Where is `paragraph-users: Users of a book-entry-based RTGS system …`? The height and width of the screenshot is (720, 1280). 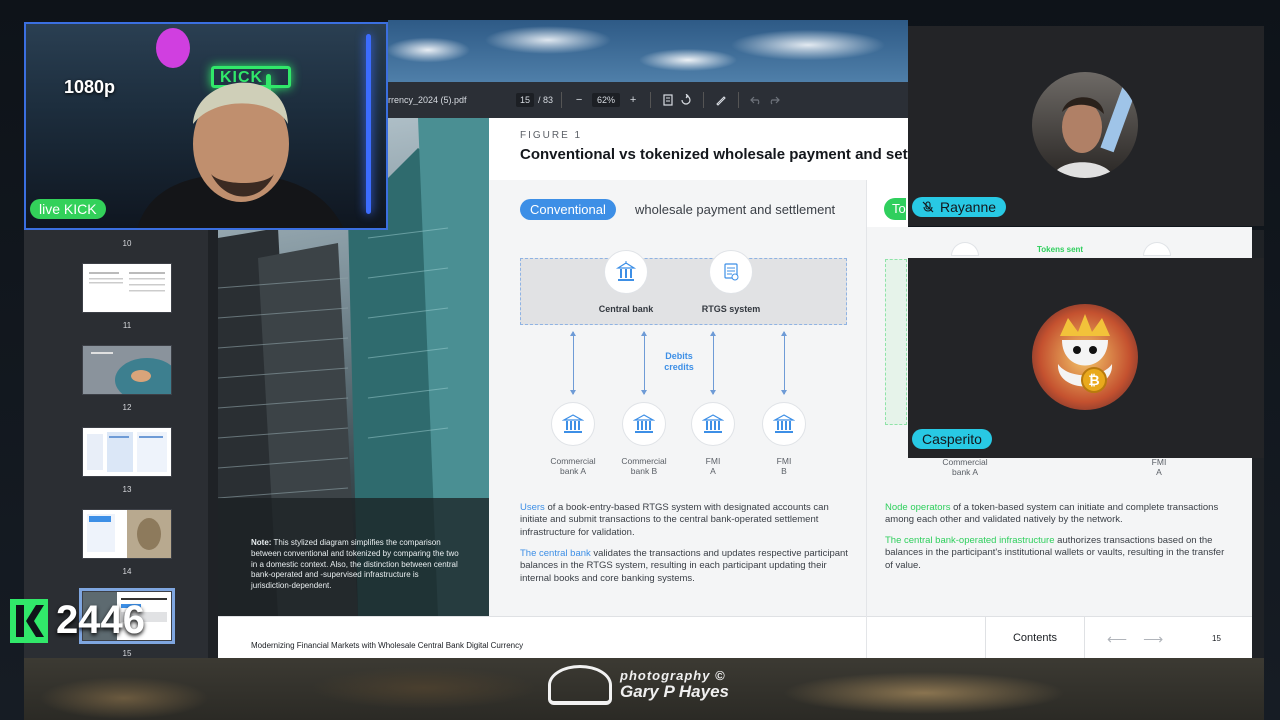
paragraph-users: Users of a book-entry-based RTGS system … is located at coordinates (674, 520).